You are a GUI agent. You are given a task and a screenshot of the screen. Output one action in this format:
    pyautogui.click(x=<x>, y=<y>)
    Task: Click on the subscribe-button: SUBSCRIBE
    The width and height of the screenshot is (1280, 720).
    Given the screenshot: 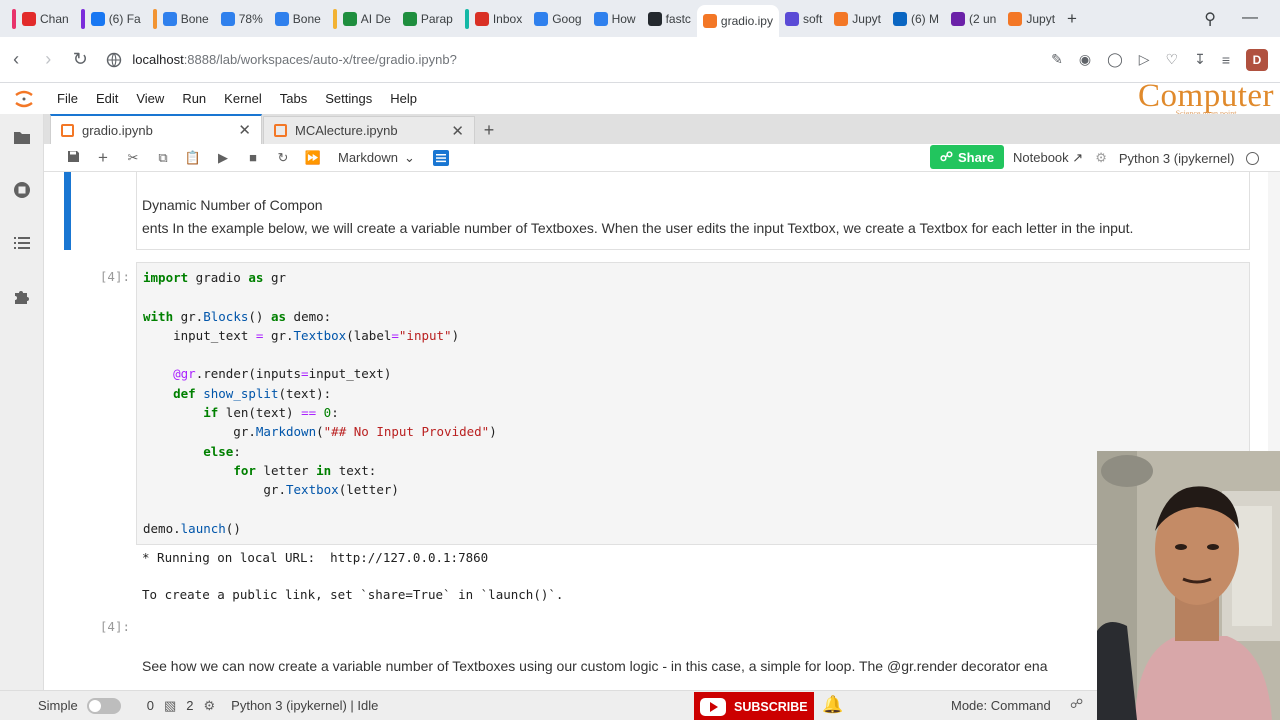 What is the action you would take?
    pyautogui.click(x=754, y=706)
    